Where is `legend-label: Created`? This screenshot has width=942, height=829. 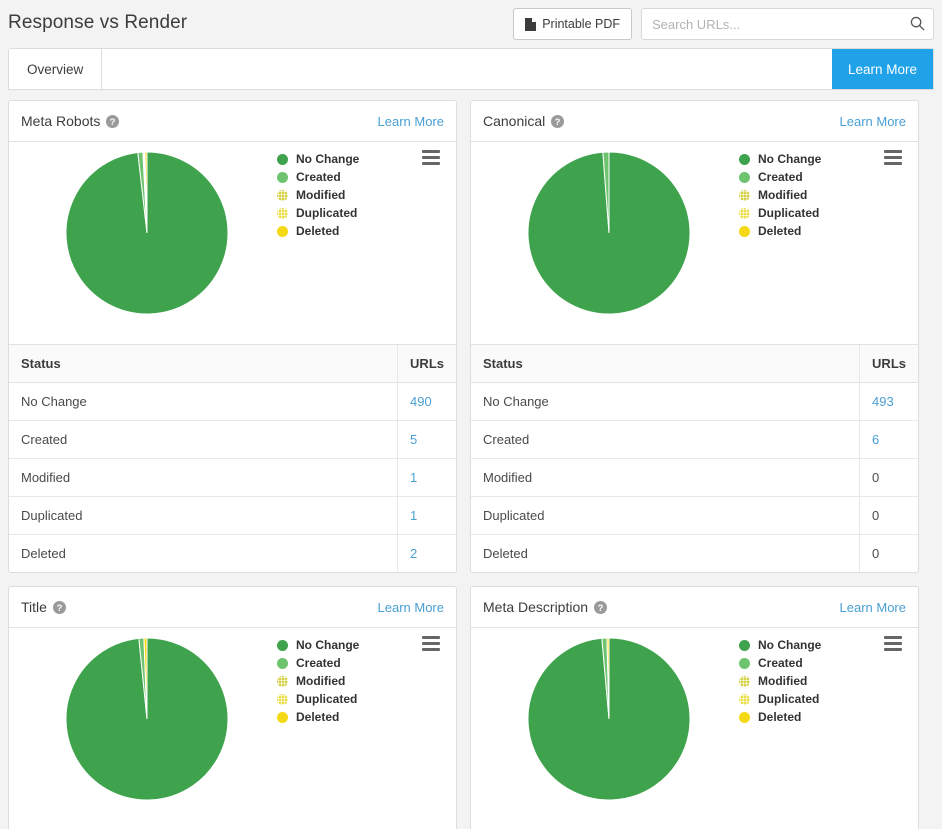 legend-label: Created is located at coordinates (780, 663).